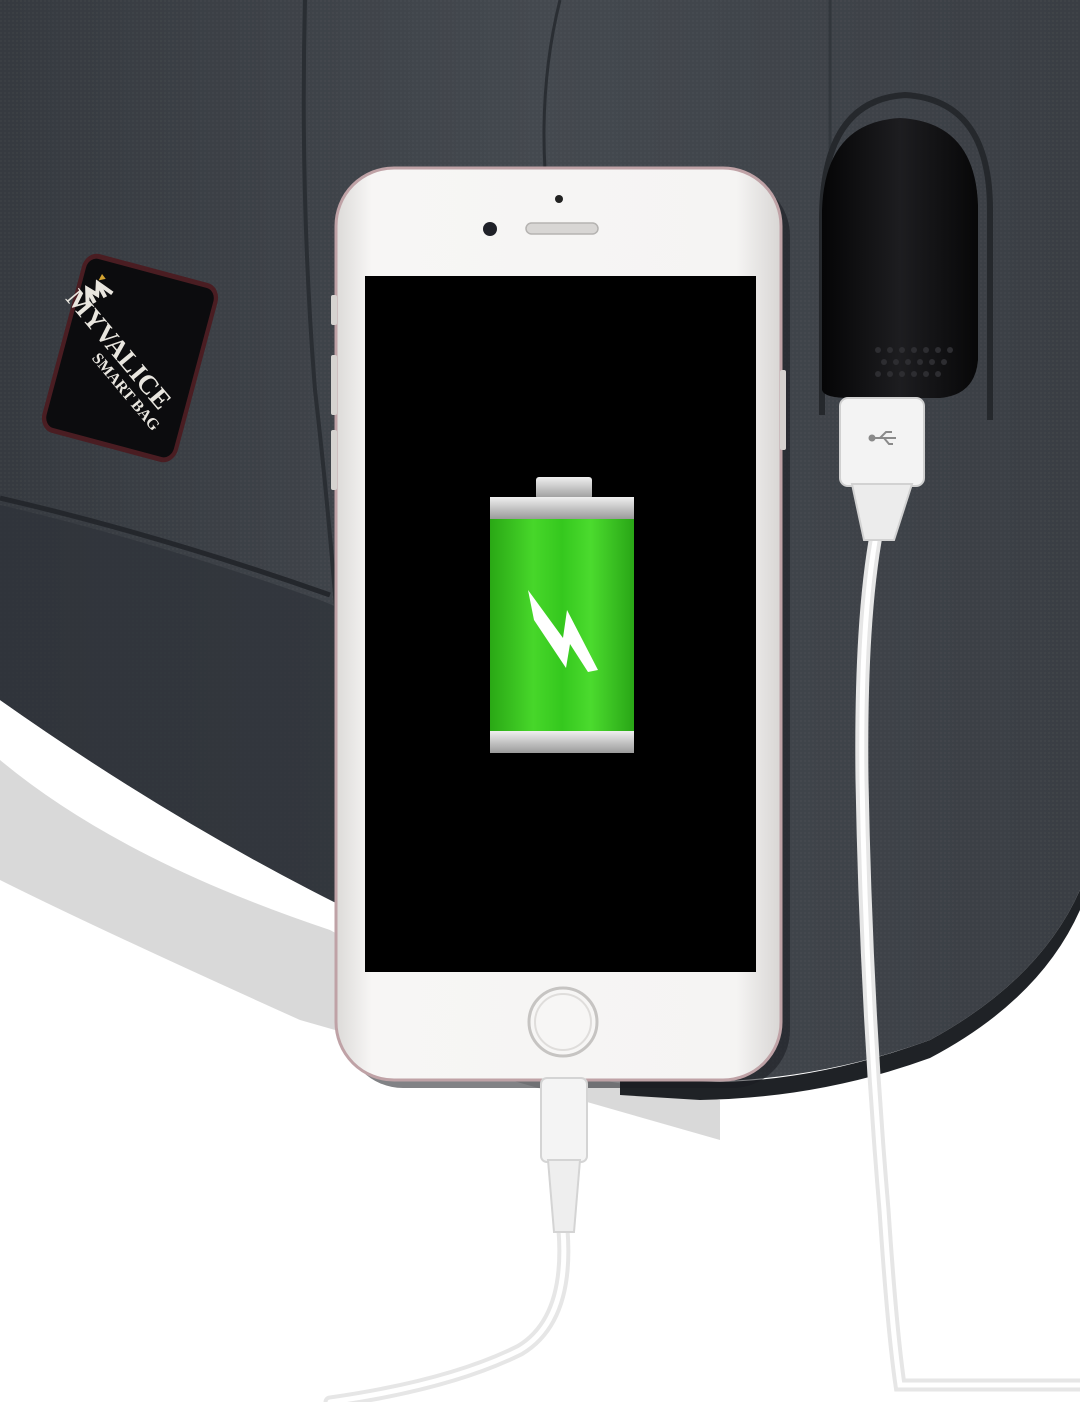 This screenshot has width=1080, height=1402. What do you see at coordinates (490, 229) in the screenshot?
I see `phone-front-camera` at bounding box center [490, 229].